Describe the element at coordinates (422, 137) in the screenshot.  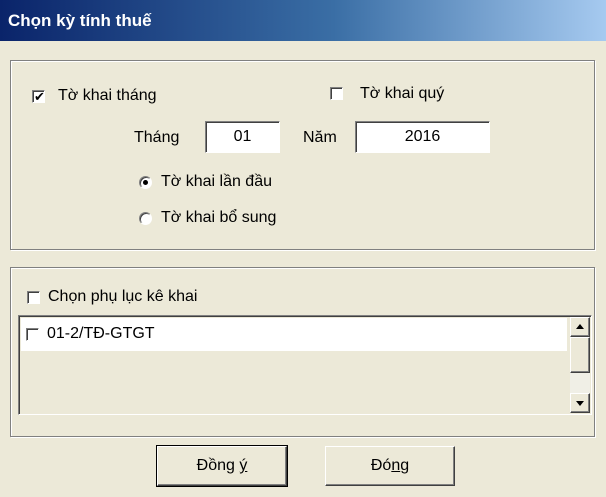
I see `year-input: 2016` at that location.